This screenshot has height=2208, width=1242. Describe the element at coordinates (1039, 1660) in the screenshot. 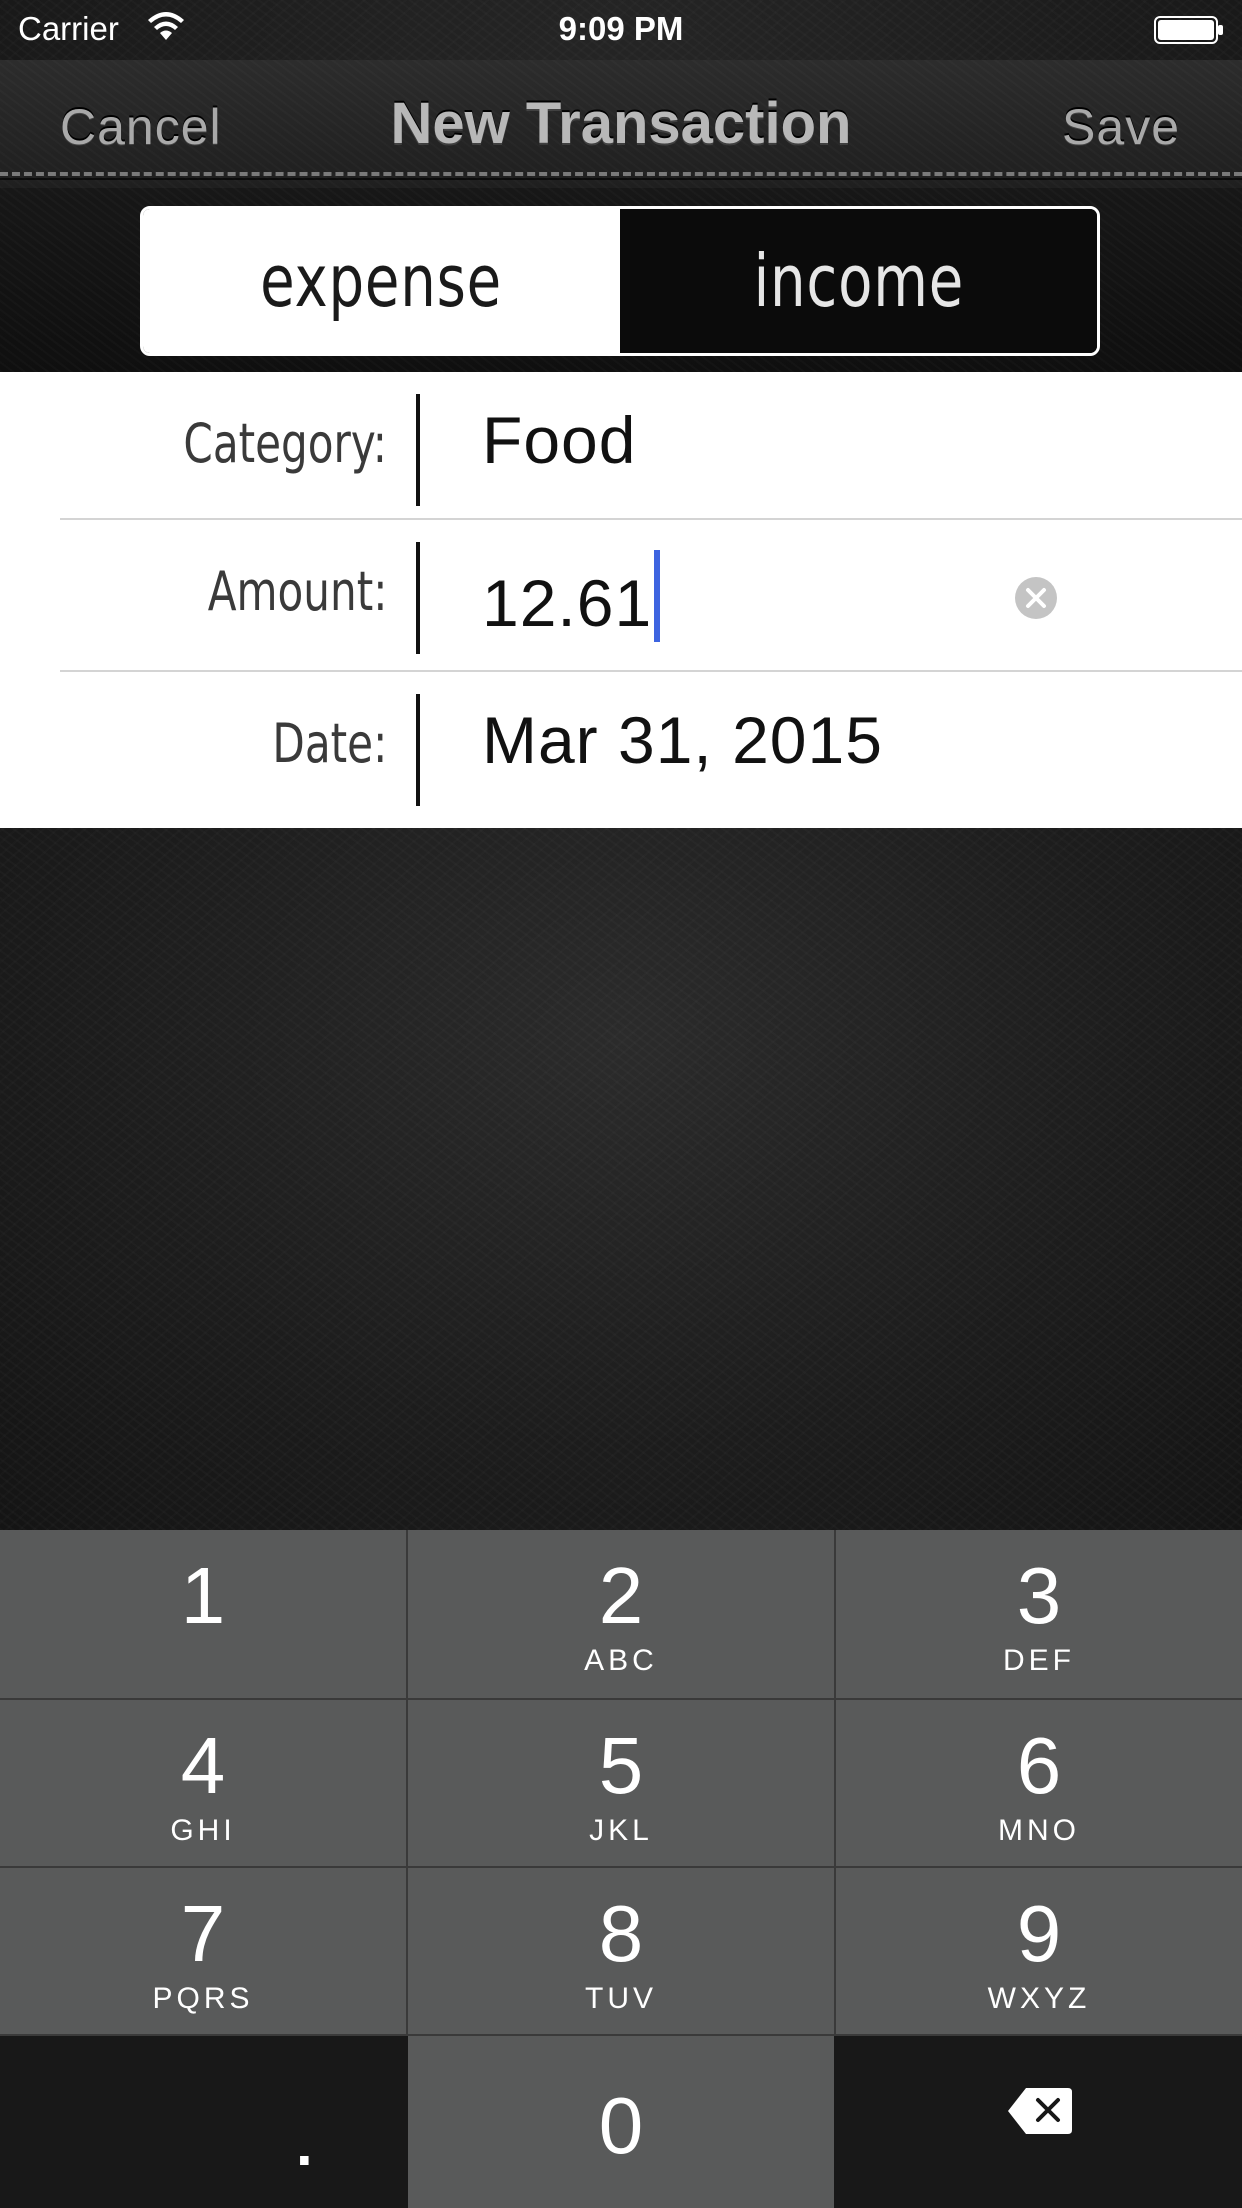

I see `key-letters: DEF` at that location.